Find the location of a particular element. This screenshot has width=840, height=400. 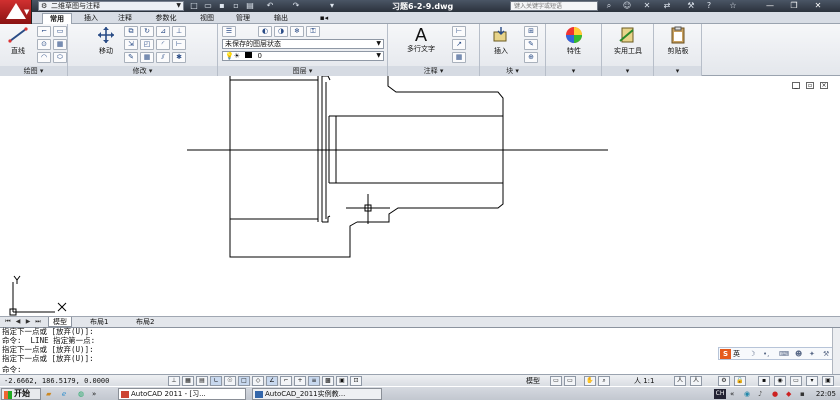

clean-screen-icon: ▭ is located at coordinates (796, 381).